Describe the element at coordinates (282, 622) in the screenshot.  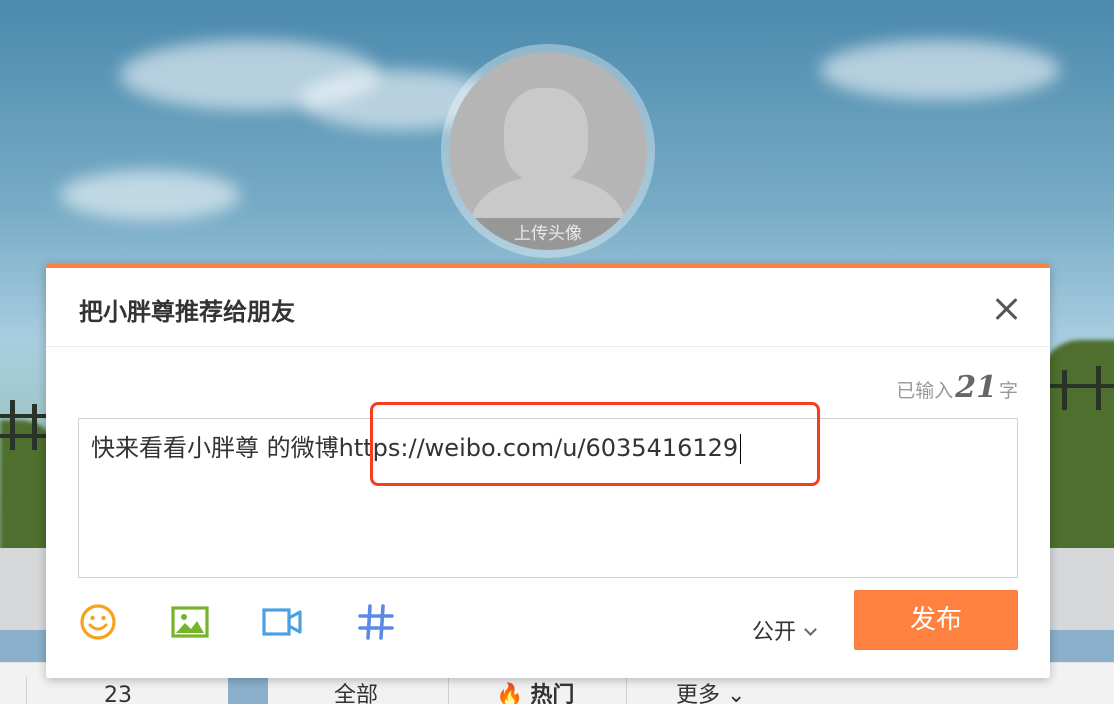
I see `video-icon` at that location.